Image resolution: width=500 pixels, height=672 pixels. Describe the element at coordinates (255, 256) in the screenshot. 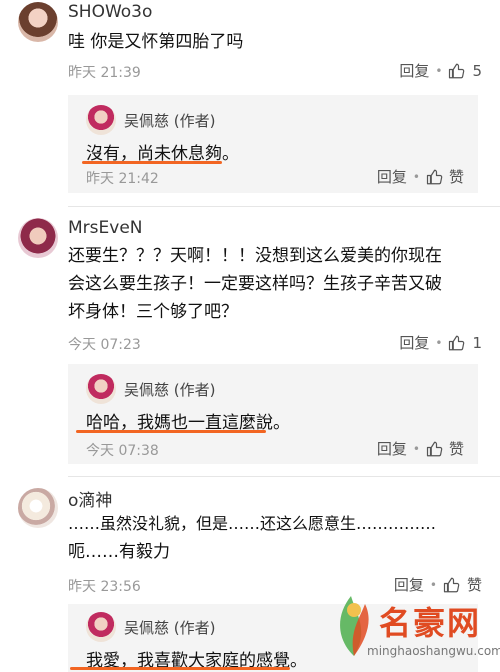

I see `comment-content-line: 还要生？？？天啊！！！没想到这么爱美的你现在` at that location.